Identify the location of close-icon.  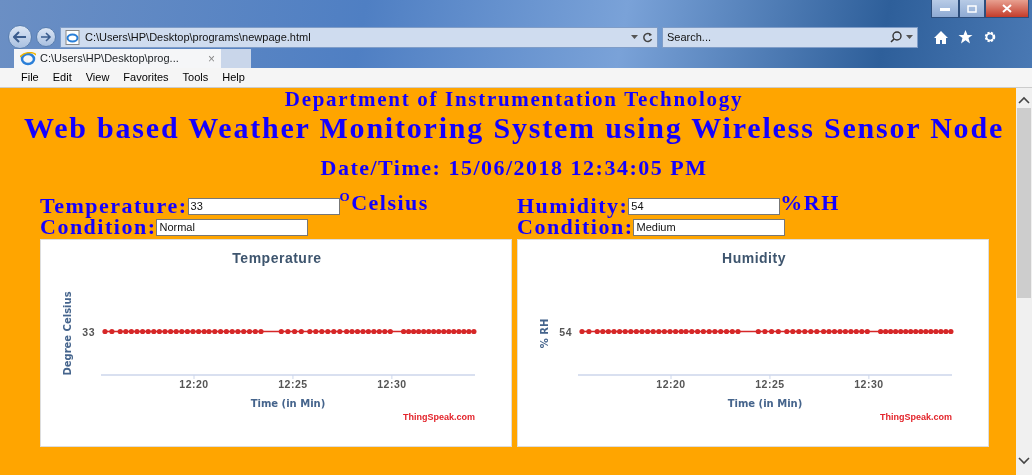
(1007, 8).